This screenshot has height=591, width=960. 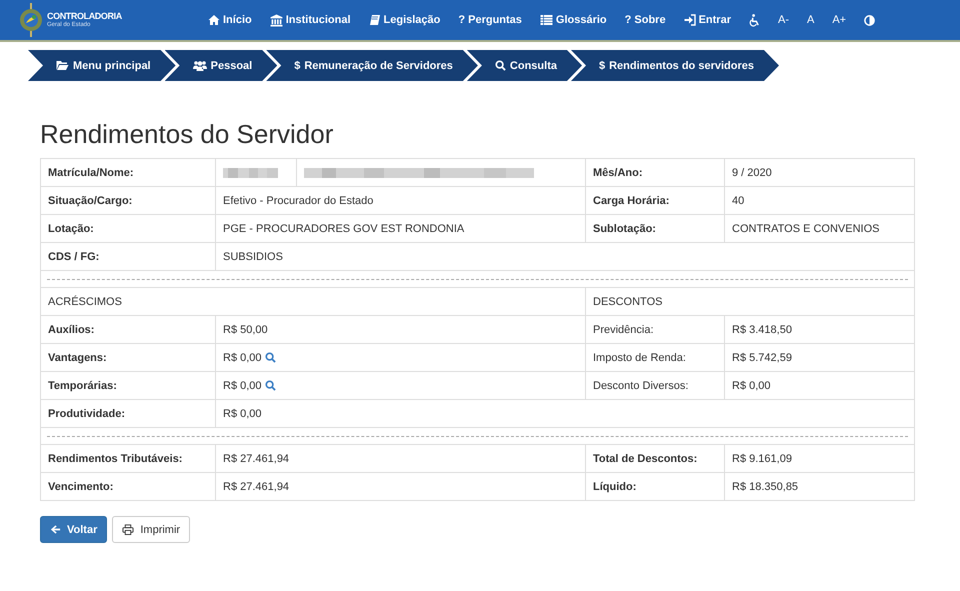 I want to click on arrow-left-icon, so click(x=55, y=529).